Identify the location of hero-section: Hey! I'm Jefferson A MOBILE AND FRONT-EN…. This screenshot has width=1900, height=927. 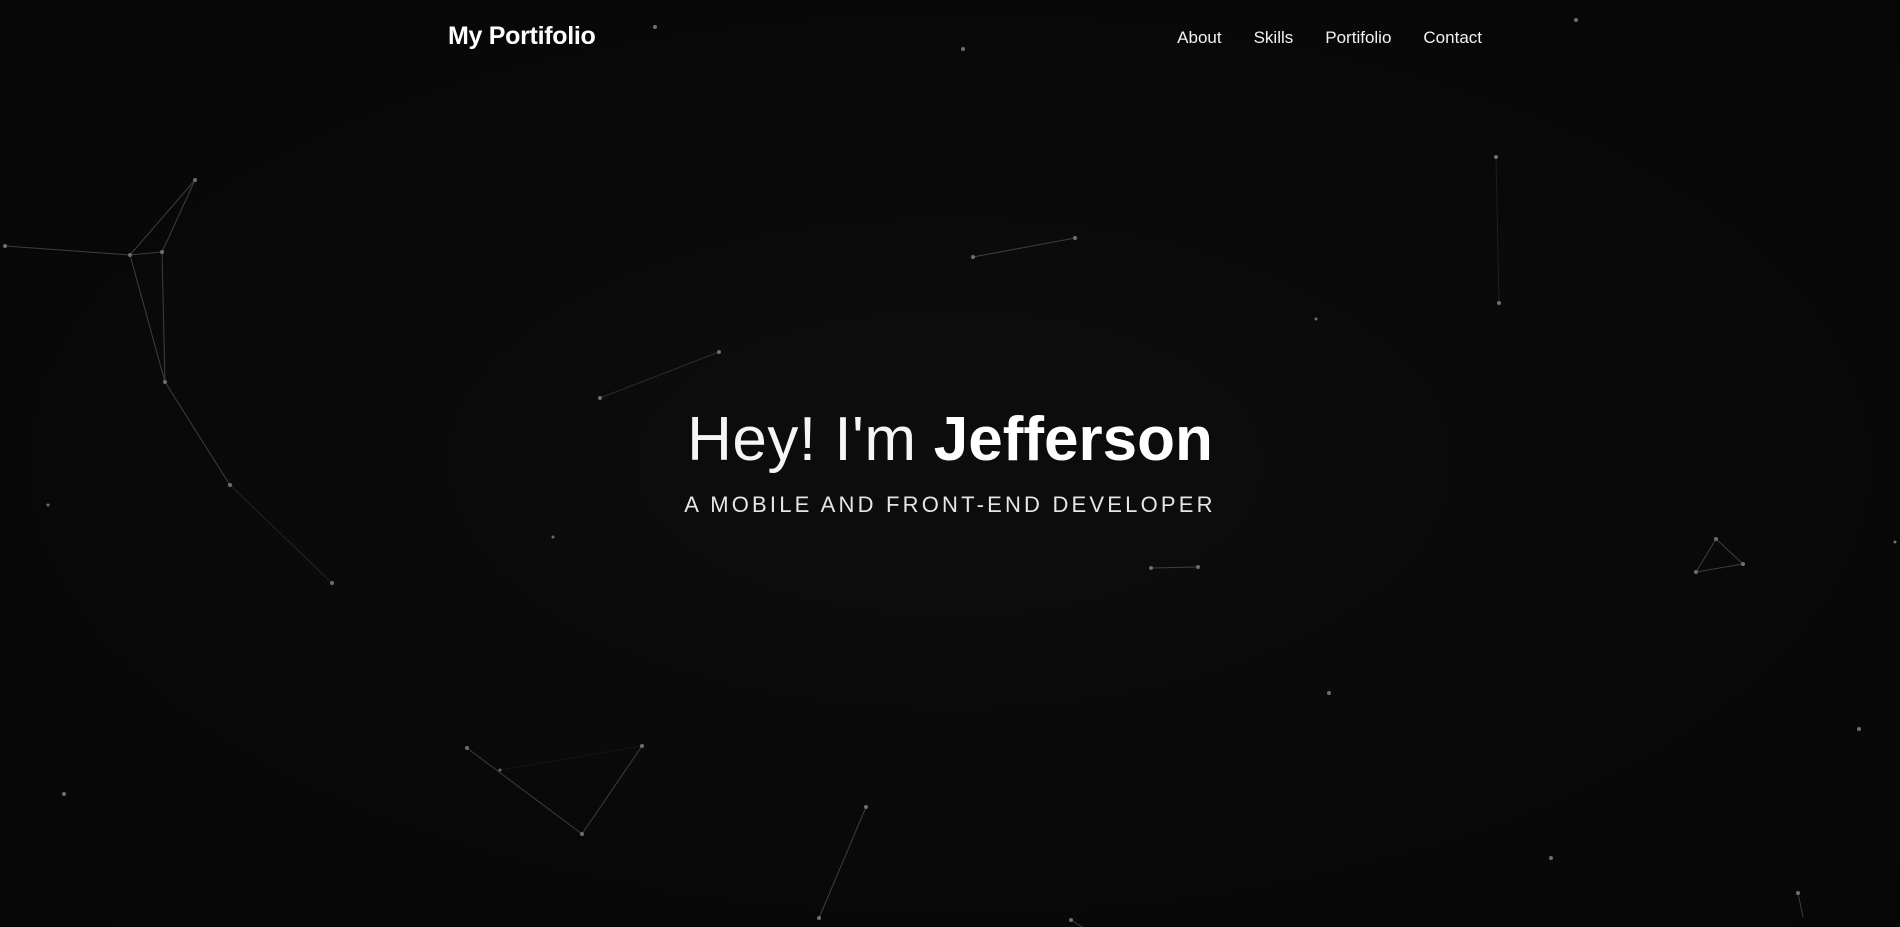
(950, 459).